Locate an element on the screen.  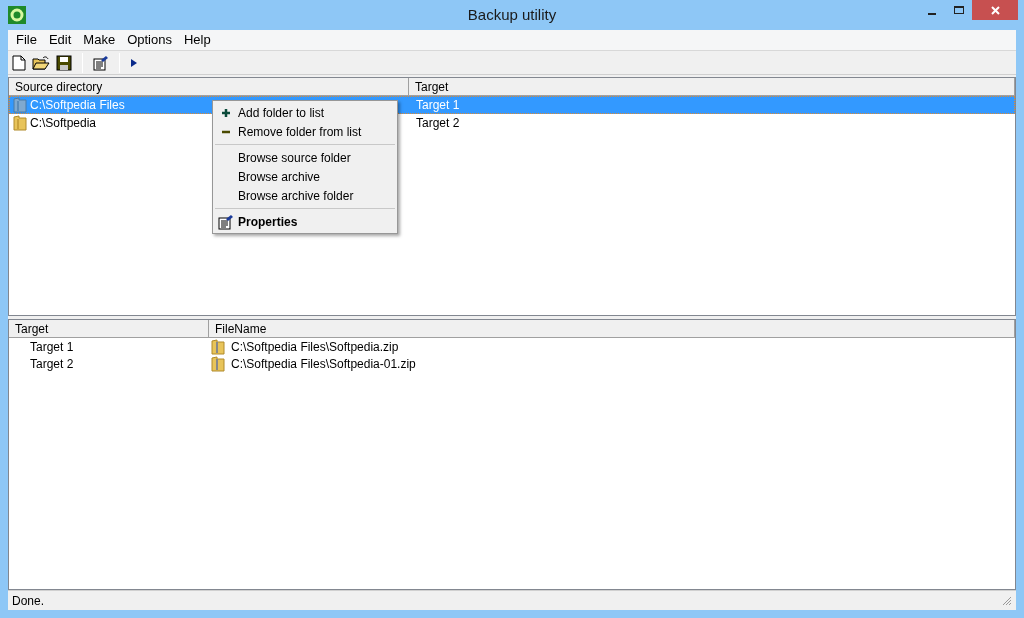
resize-grip-icon is located at coordinates (1007, 600).